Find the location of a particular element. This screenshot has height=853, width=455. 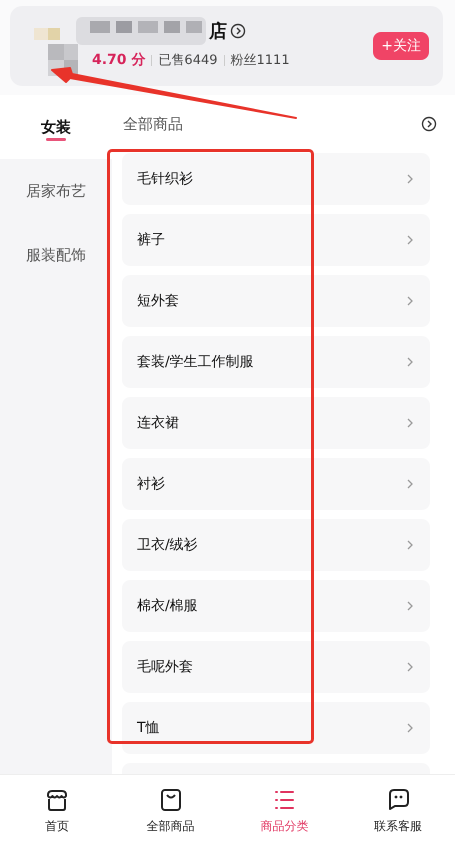

category-label: 棉衣/棉服 is located at coordinates (167, 606).